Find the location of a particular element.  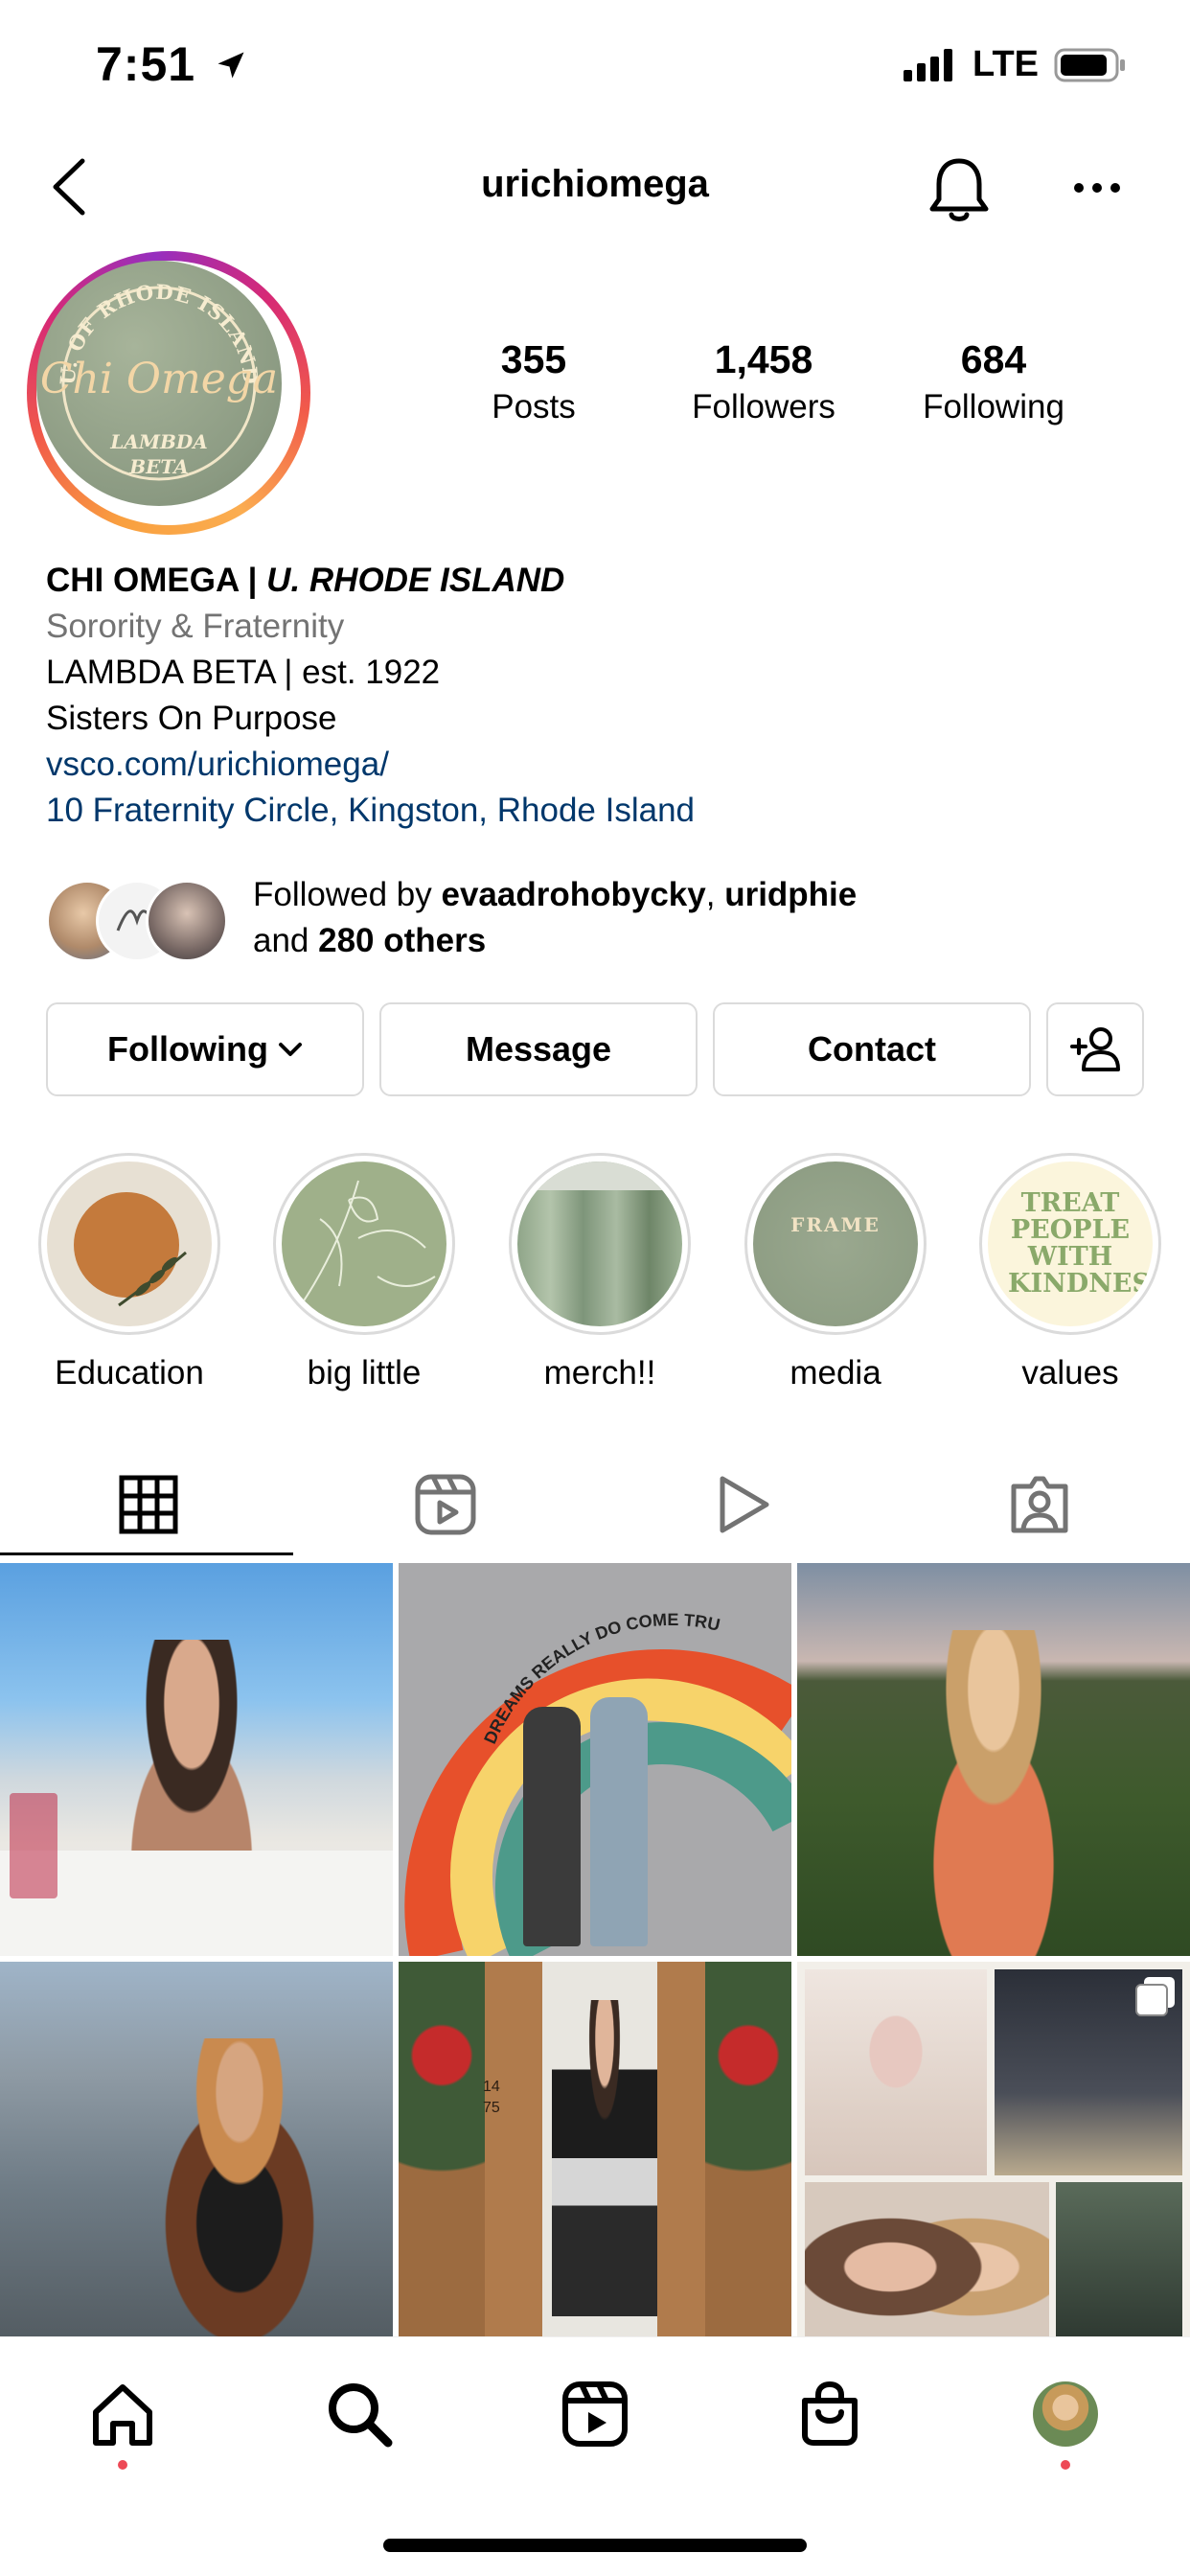

mutual-followers-avatars is located at coordinates (142, 921).